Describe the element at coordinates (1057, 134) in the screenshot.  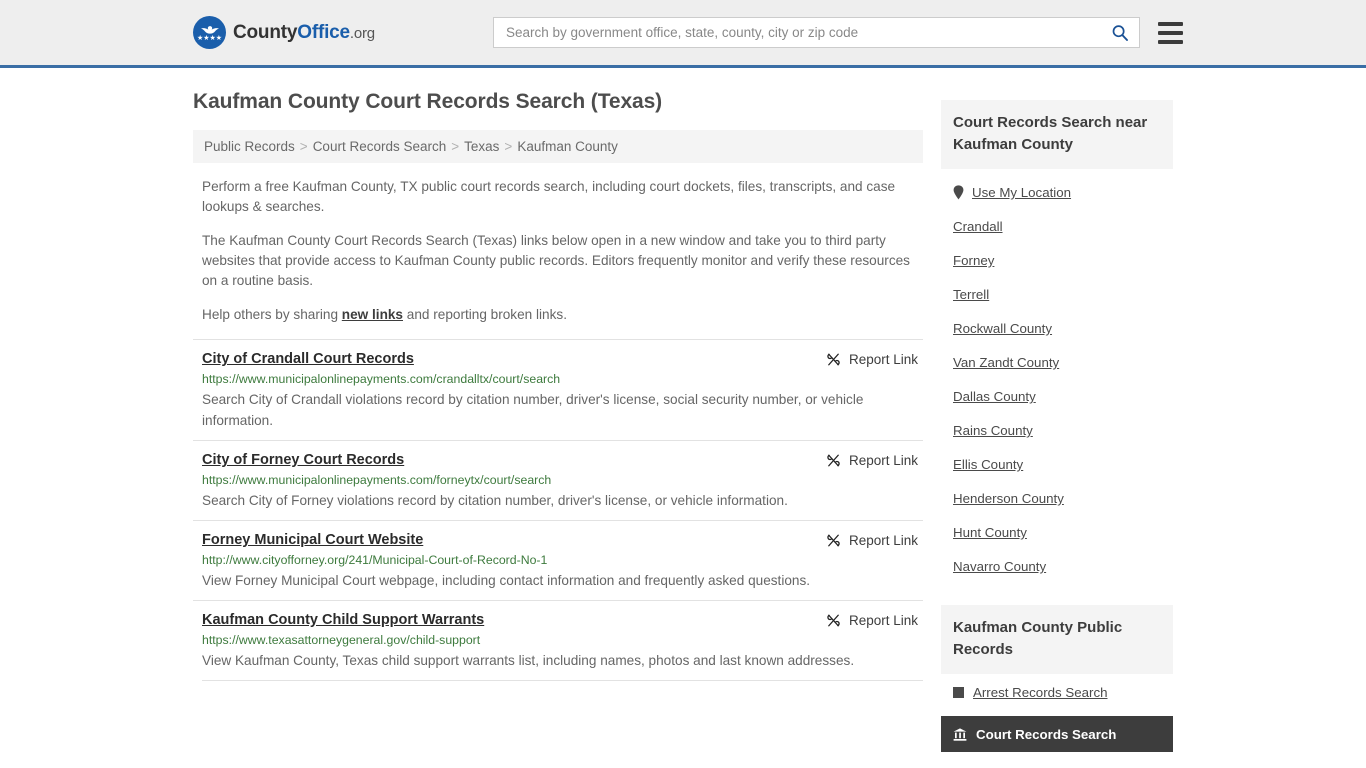
I see `nearby-panel-heading: Court Records Search near Kaufman County` at that location.